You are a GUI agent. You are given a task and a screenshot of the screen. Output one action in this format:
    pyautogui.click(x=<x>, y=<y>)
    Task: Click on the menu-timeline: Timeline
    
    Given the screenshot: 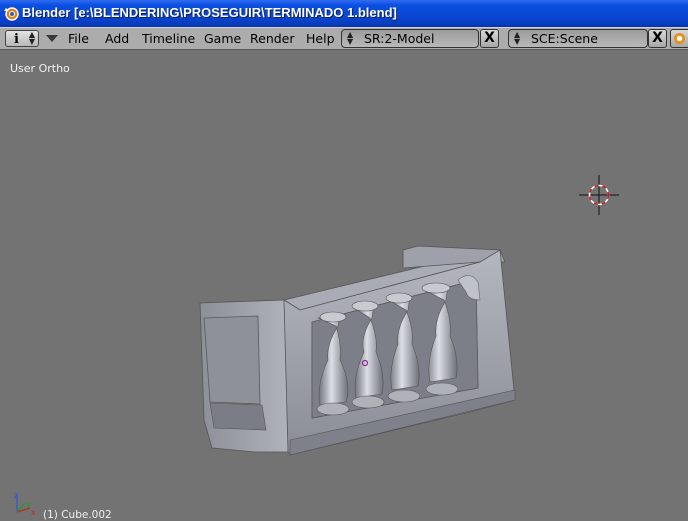 What is the action you would take?
    pyautogui.click(x=168, y=38)
    